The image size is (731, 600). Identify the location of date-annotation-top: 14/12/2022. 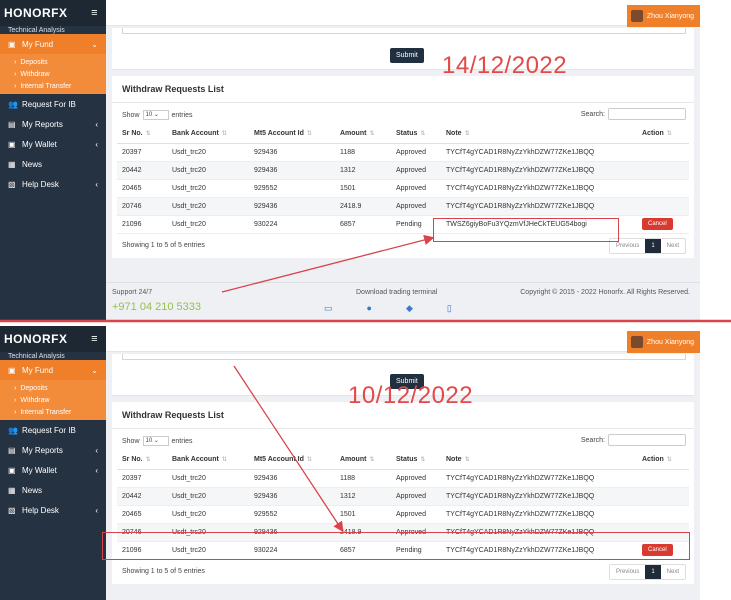
(505, 65).